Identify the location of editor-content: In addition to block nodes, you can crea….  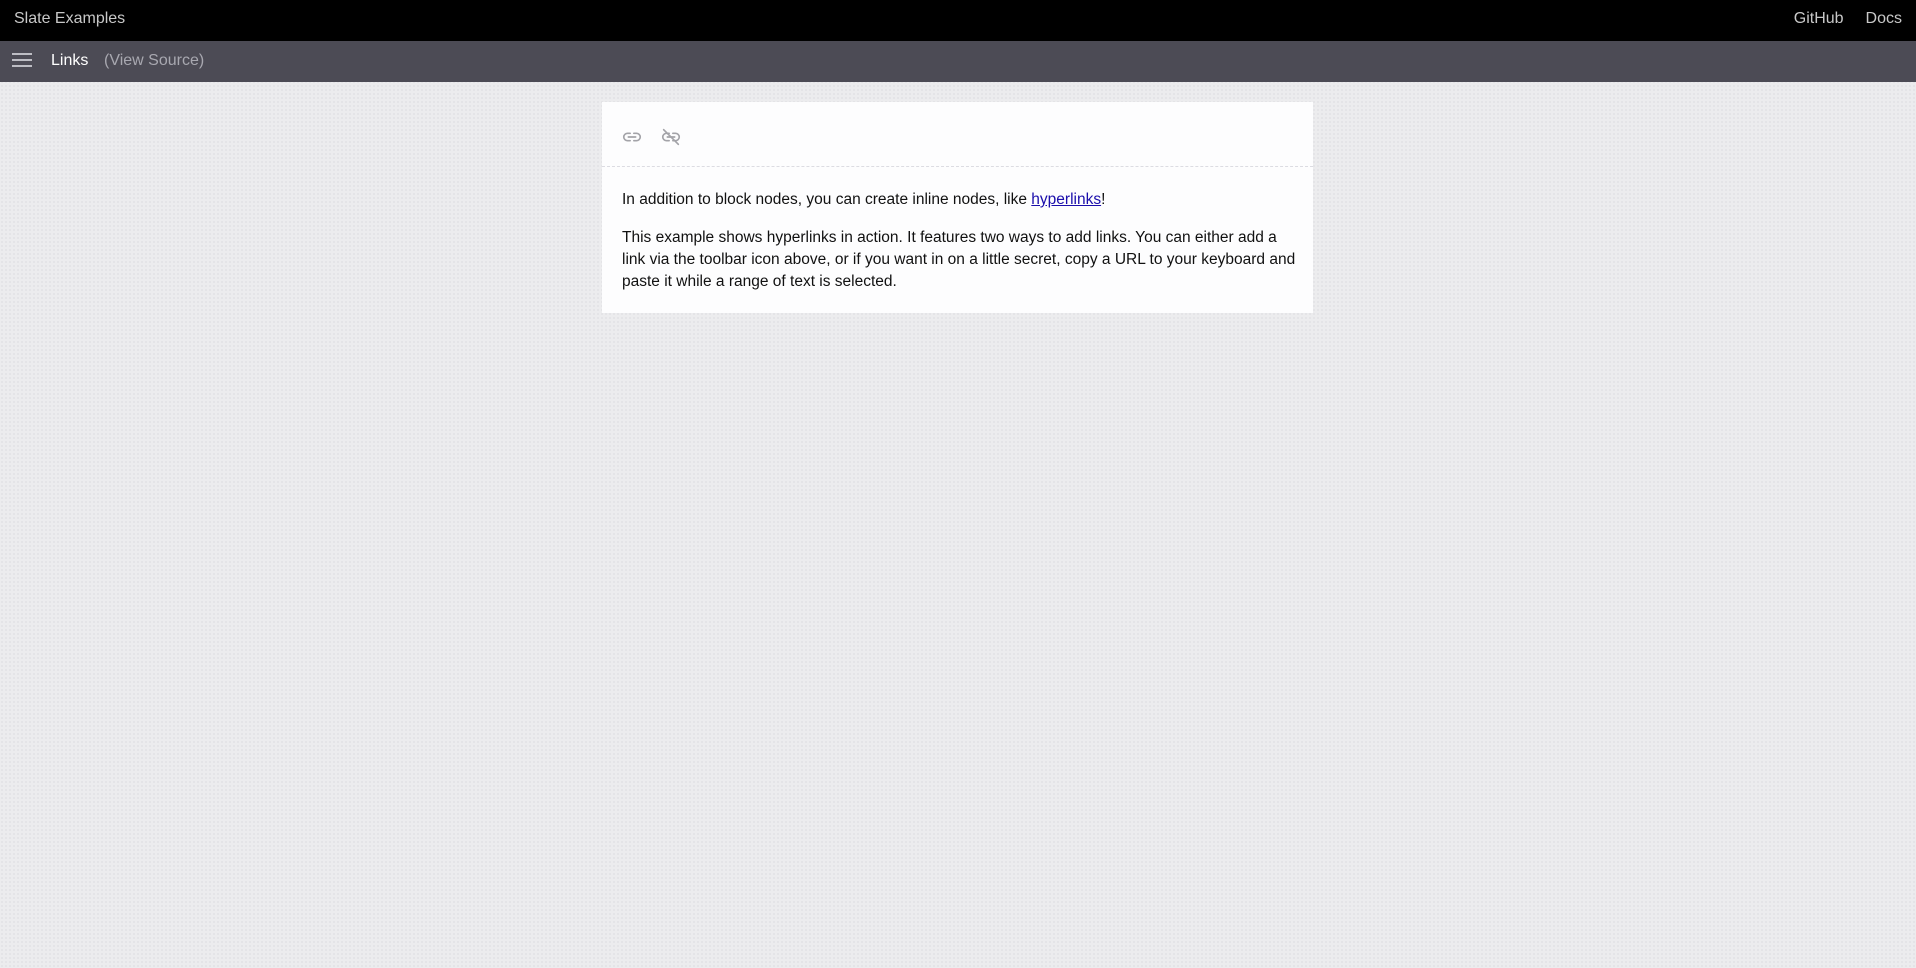
(959, 241).